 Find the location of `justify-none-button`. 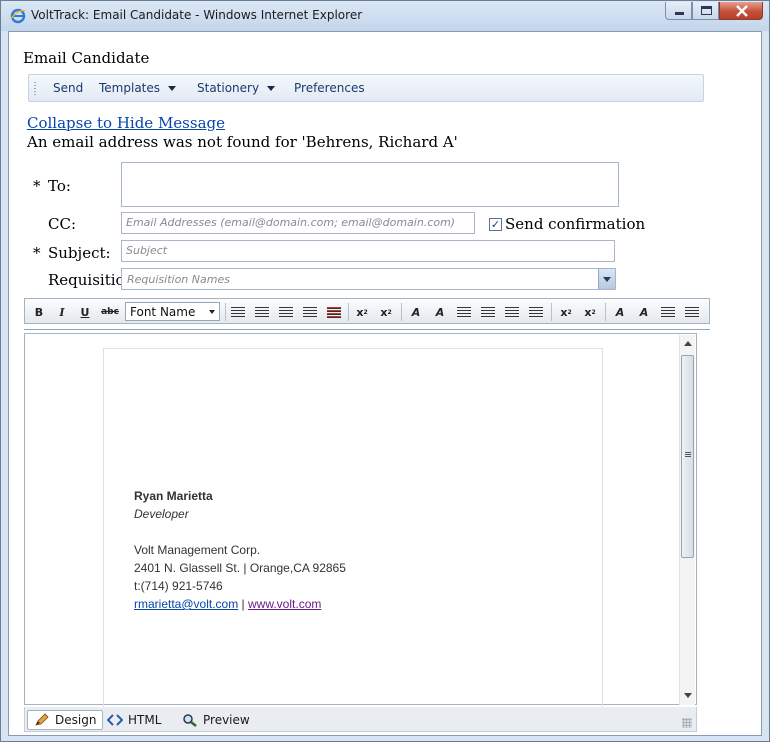

justify-none-button is located at coordinates (334, 312).